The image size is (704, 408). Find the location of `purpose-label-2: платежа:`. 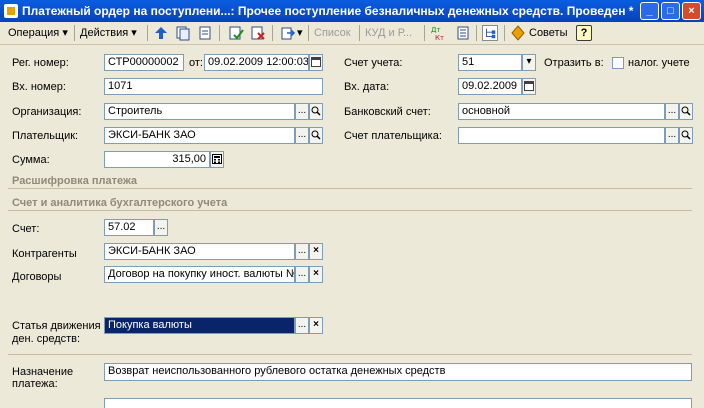

purpose-label-2: платежа: is located at coordinates (35, 384).